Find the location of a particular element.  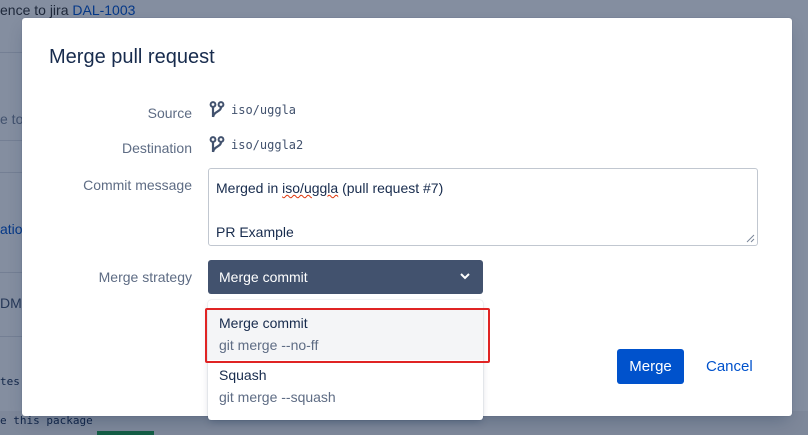

destination-branch-name: iso/uggla2 is located at coordinates (267, 145).